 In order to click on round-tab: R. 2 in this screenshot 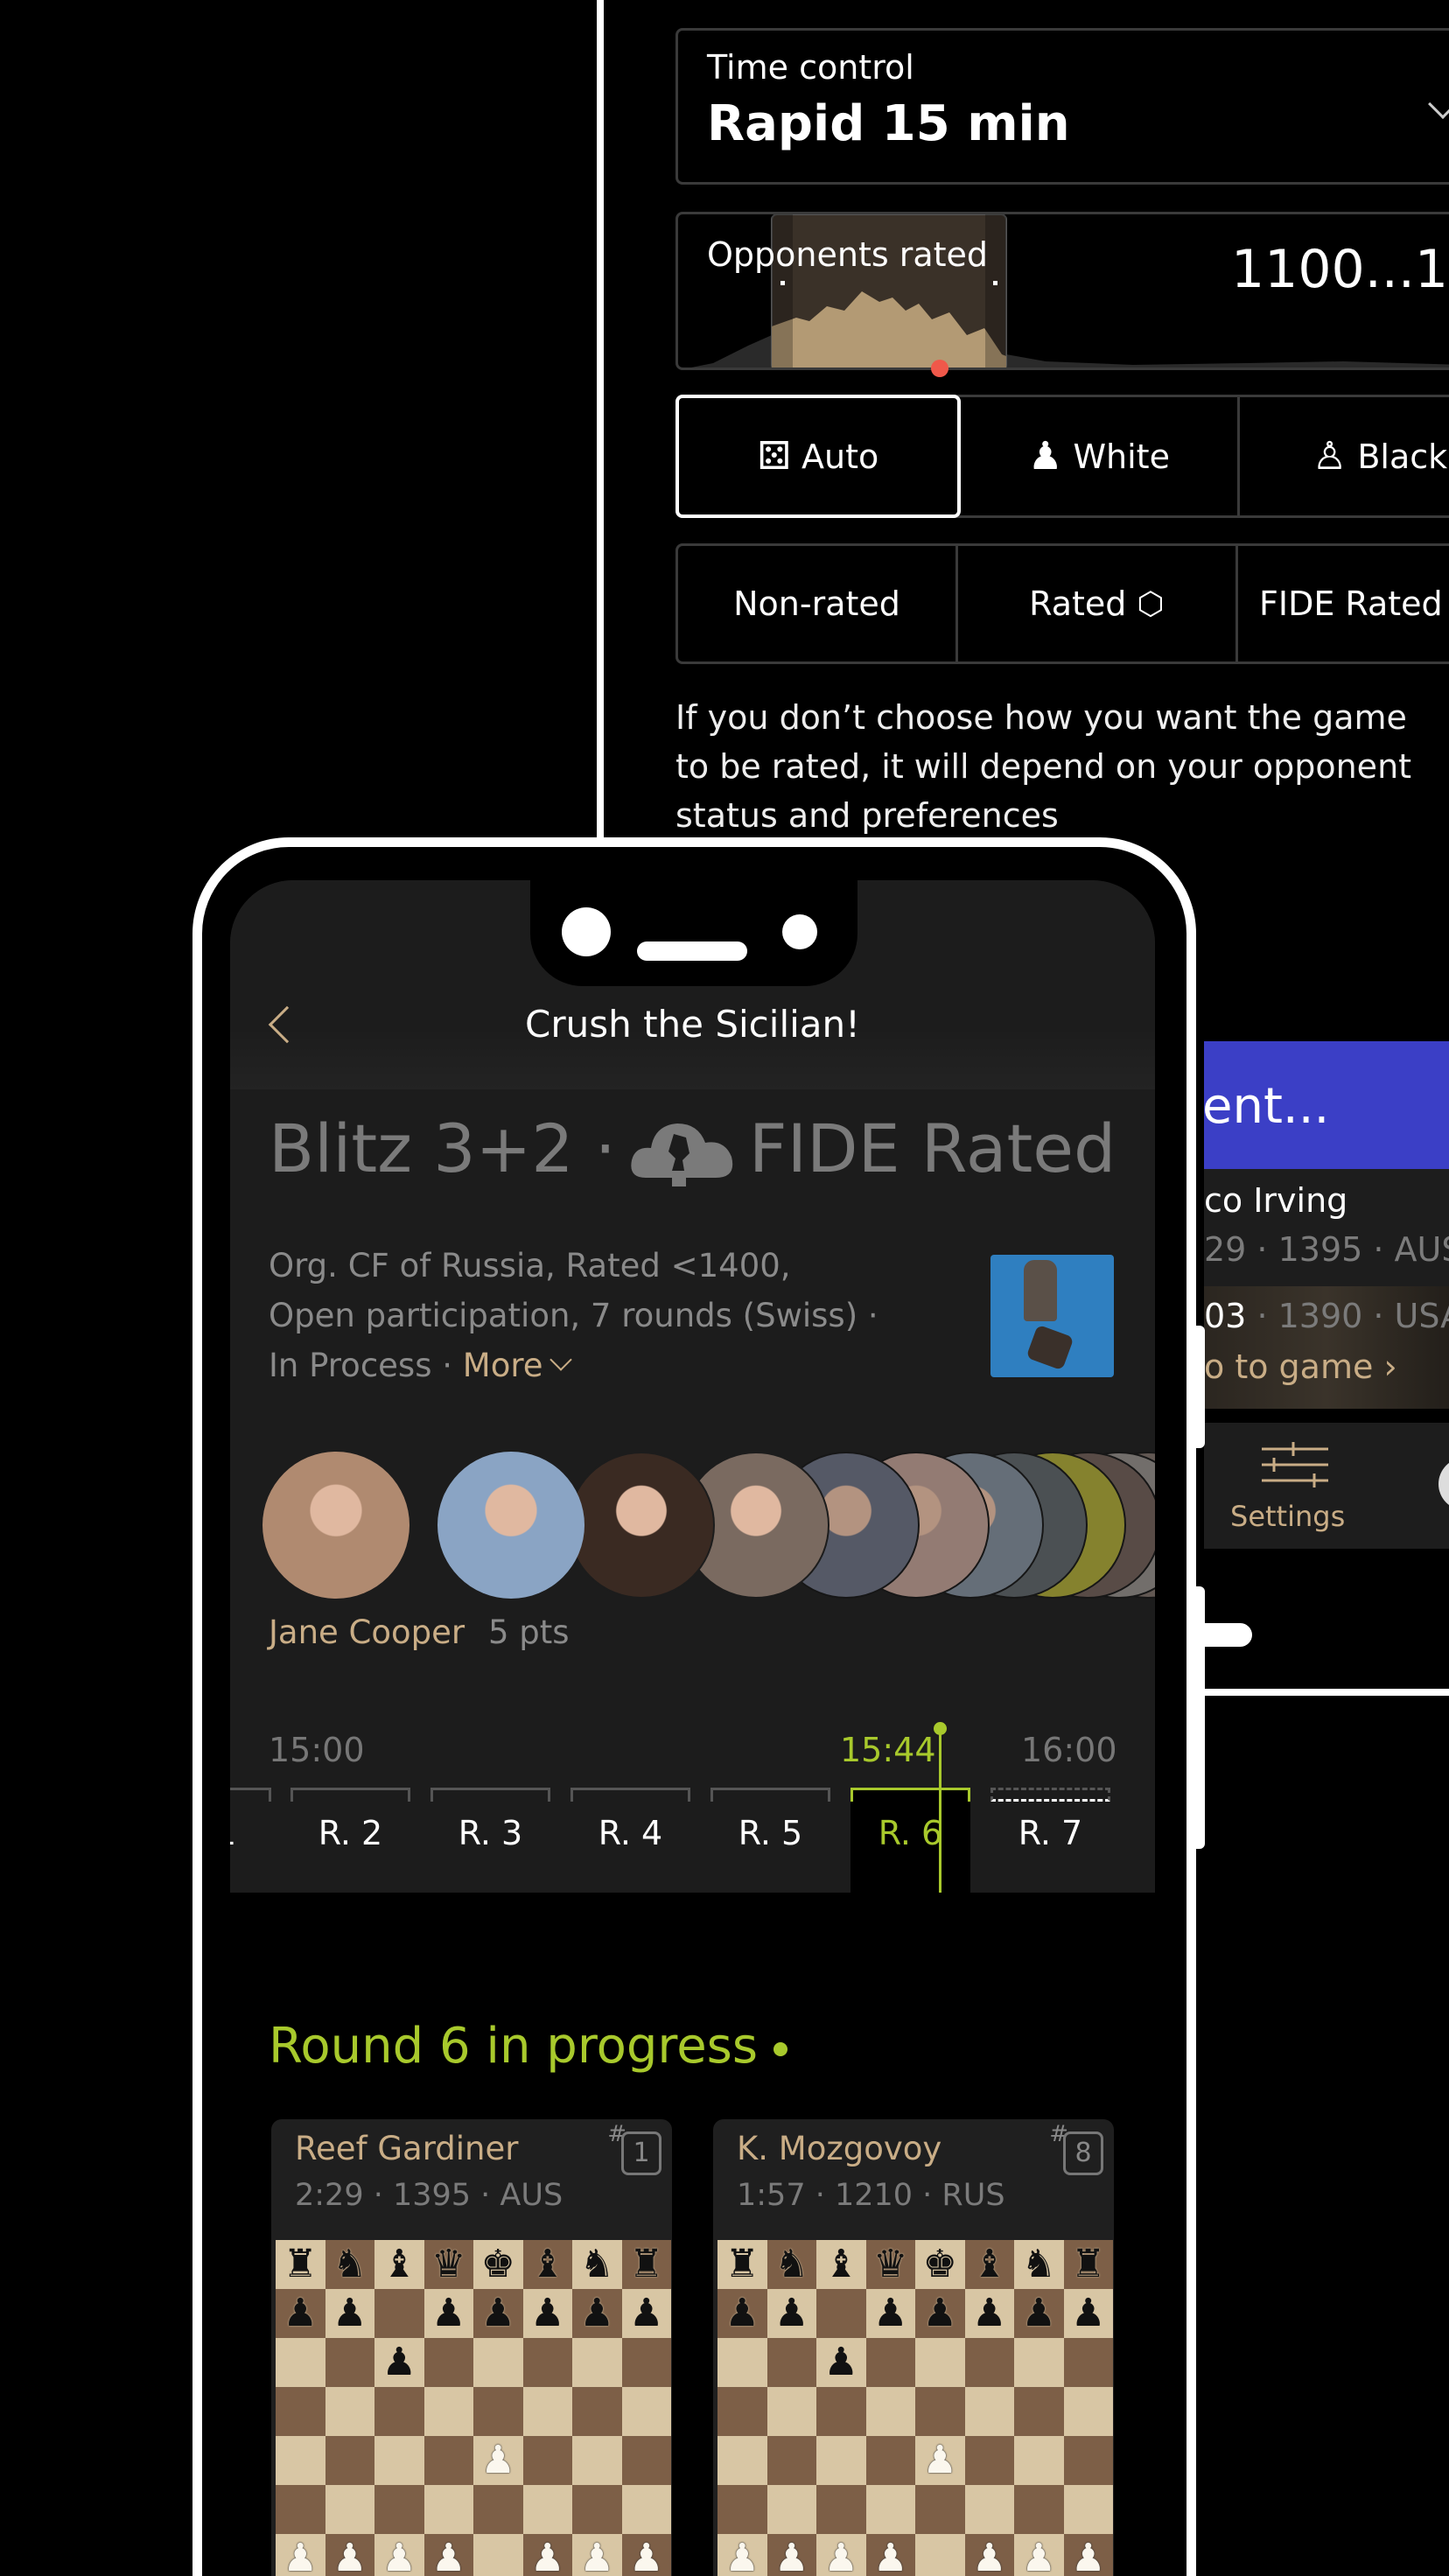, I will do `click(350, 1840)`.